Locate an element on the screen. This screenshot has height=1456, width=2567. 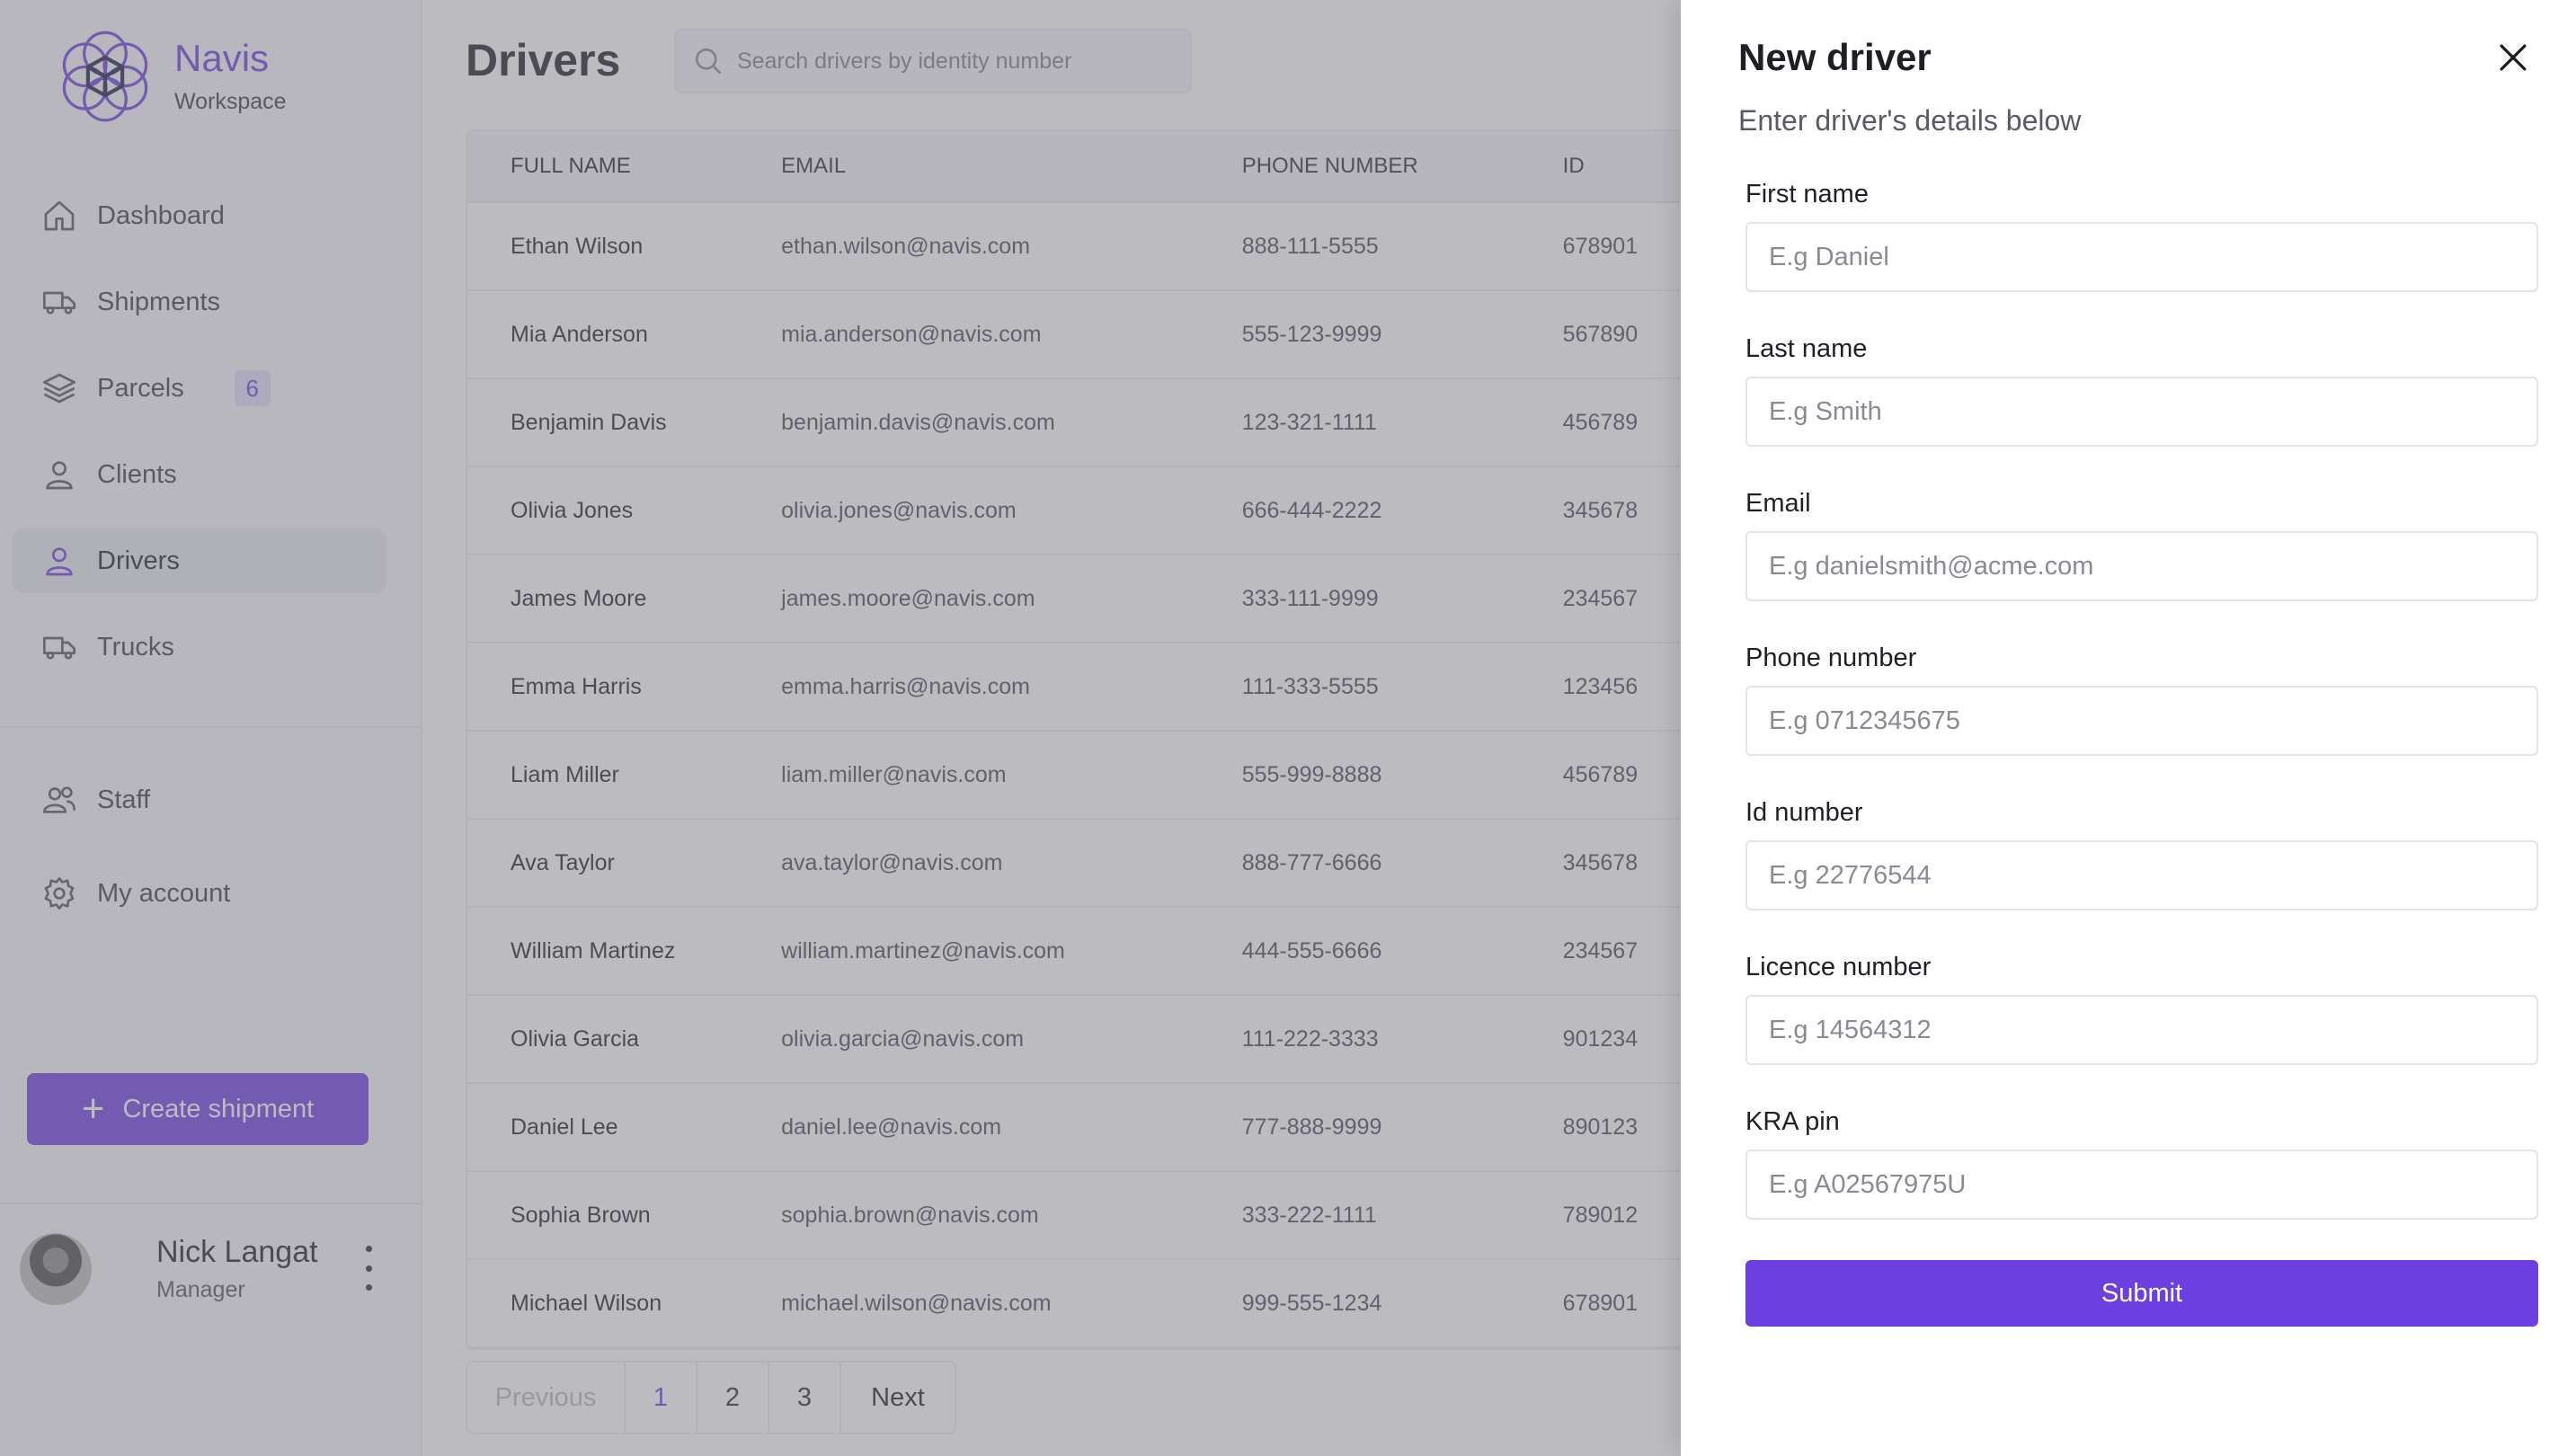
last-name-input is located at coordinates (2141, 412).